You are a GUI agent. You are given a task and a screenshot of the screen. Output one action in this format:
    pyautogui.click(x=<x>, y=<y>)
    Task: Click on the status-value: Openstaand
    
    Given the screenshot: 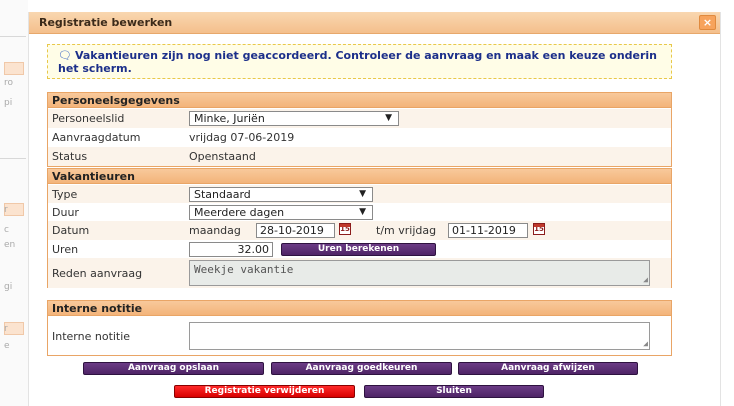 What is the action you would take?
    pyautogui.click(x=222, y=156)
    